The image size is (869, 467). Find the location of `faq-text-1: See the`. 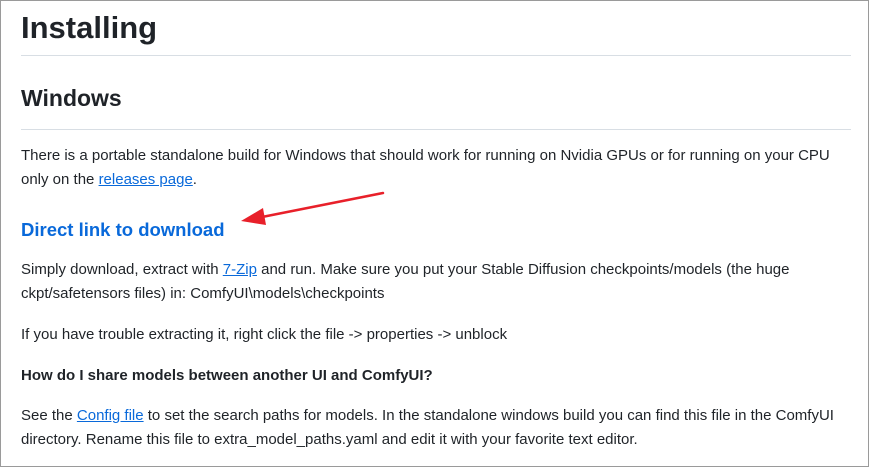

faq-text-1: See the is located at coordinates (49, 415).